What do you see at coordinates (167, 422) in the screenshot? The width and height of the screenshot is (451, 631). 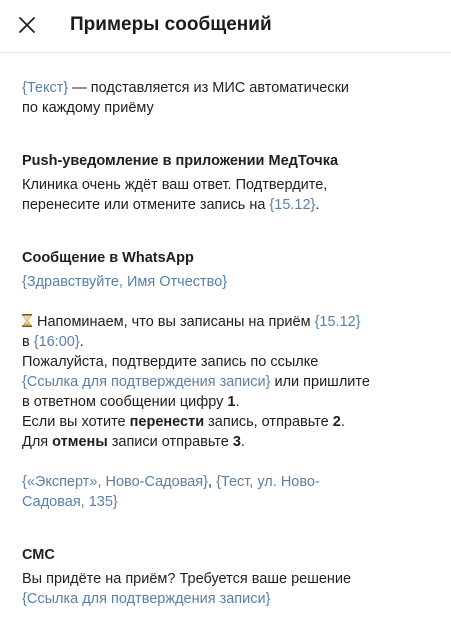 I see `reschedule-word: перенести` at bounding box center [167, 422].